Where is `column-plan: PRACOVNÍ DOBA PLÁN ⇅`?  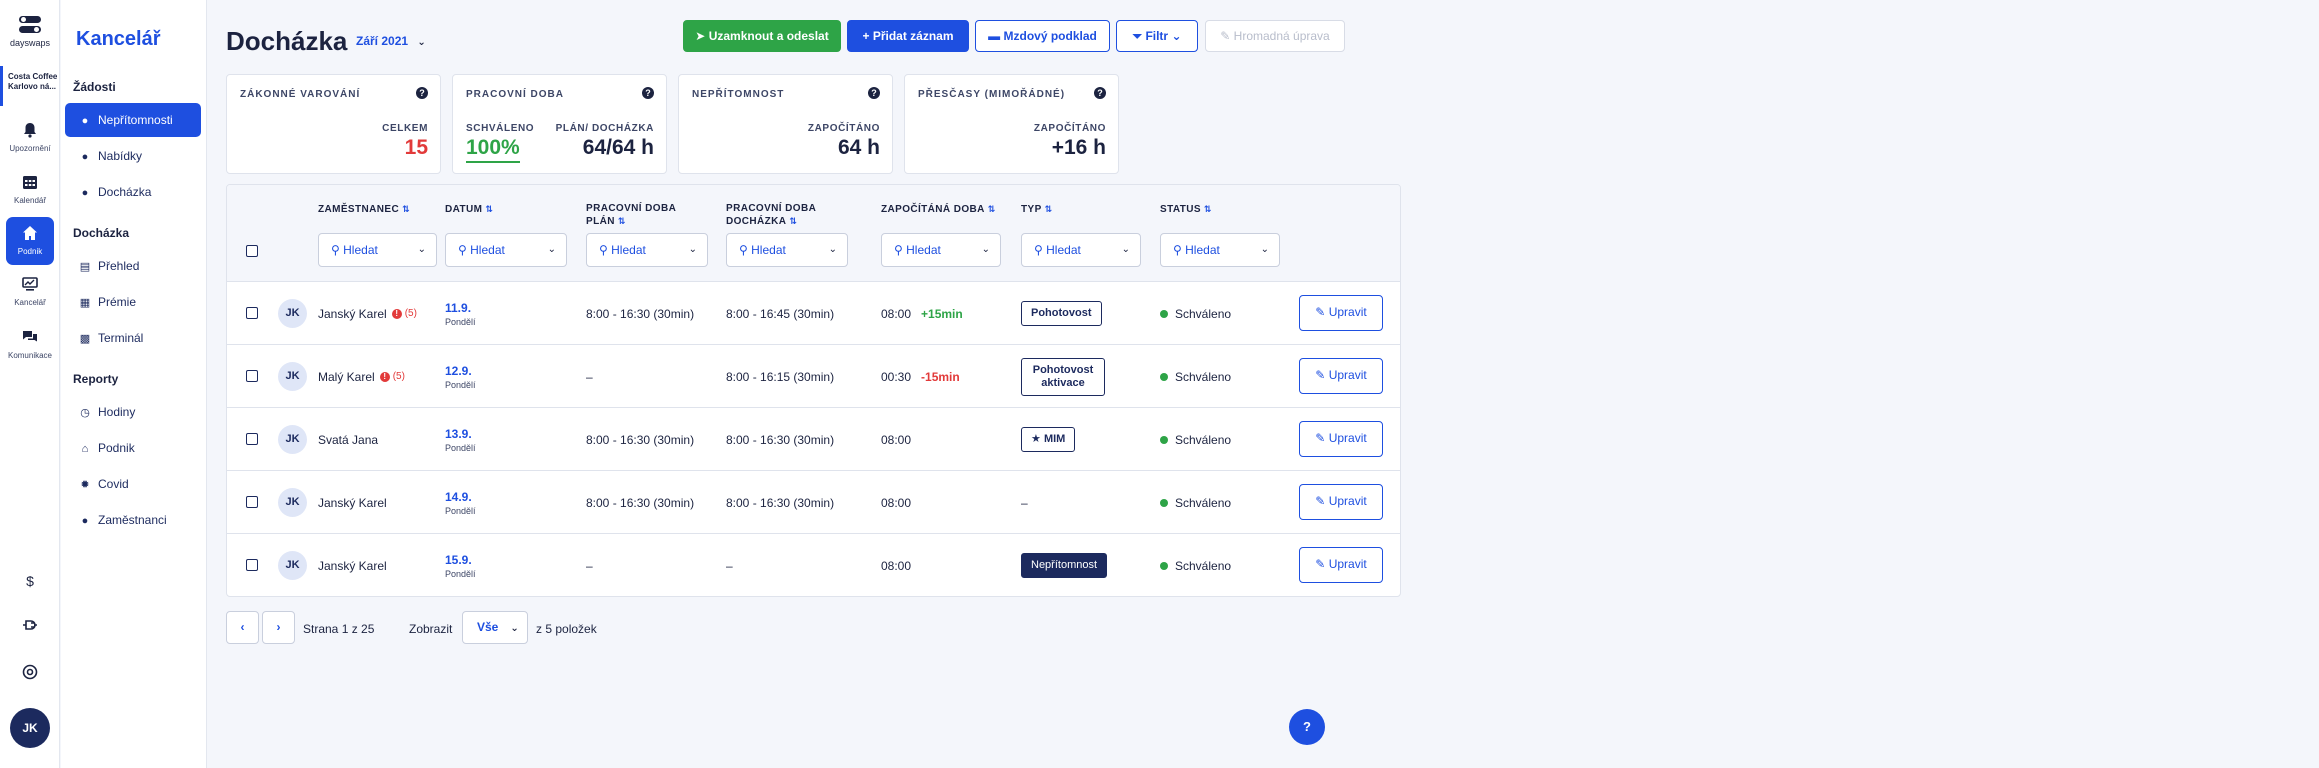 column-plan: PRACOVNÍ DOBA PLÁN ⇅ is located at coordinates (636, 215).